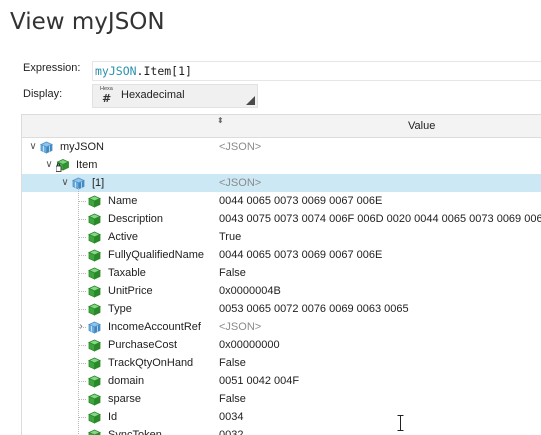  I want to click on row-name: Id, so click(113, 417).